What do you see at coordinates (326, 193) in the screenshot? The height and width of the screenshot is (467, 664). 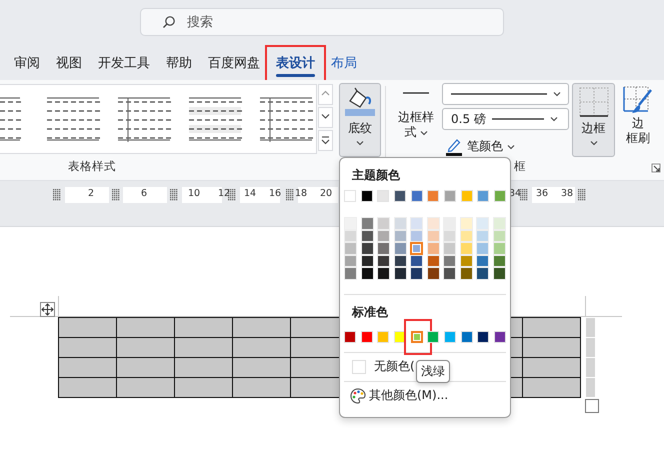 I see `ruler-number: 20` at bounding box center [326, 193].